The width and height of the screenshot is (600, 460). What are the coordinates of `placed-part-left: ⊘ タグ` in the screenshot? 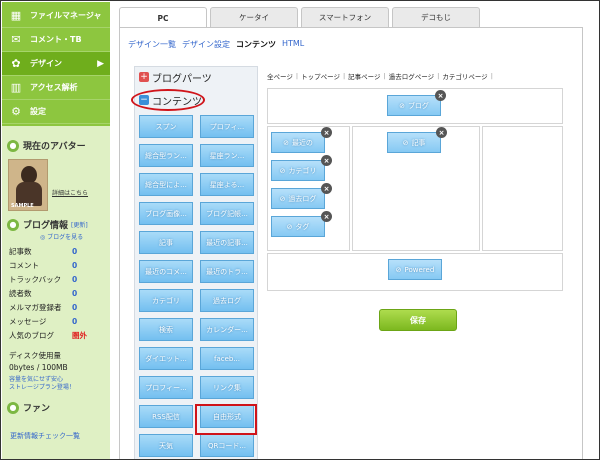 It's located at (298, 226).